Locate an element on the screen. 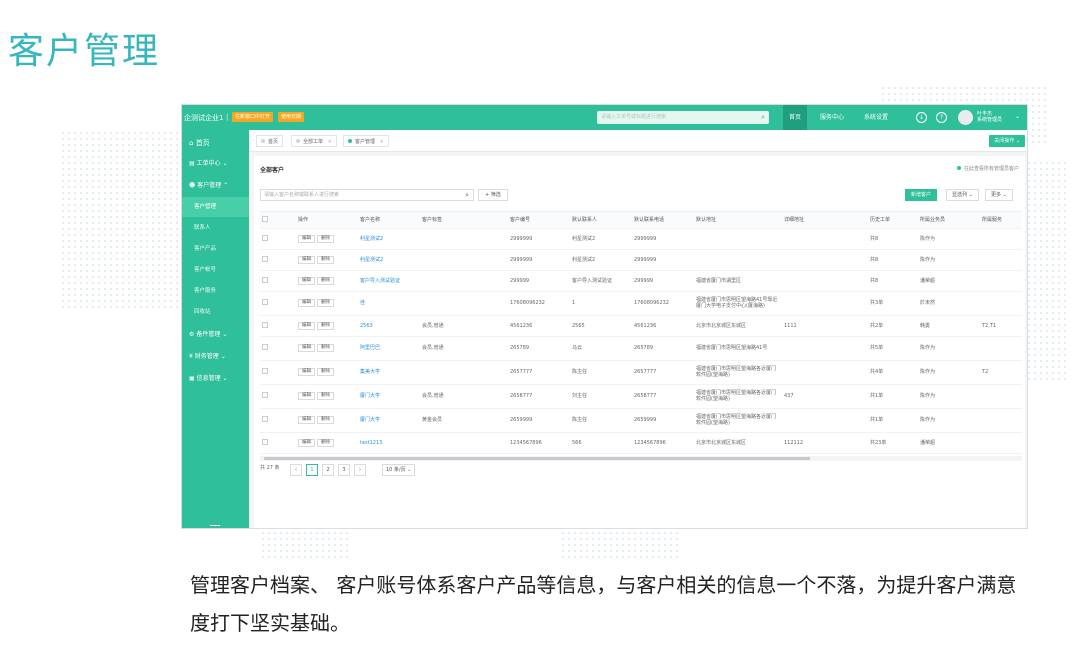  page-button-3: 3 is located at coordinates (344, 470).